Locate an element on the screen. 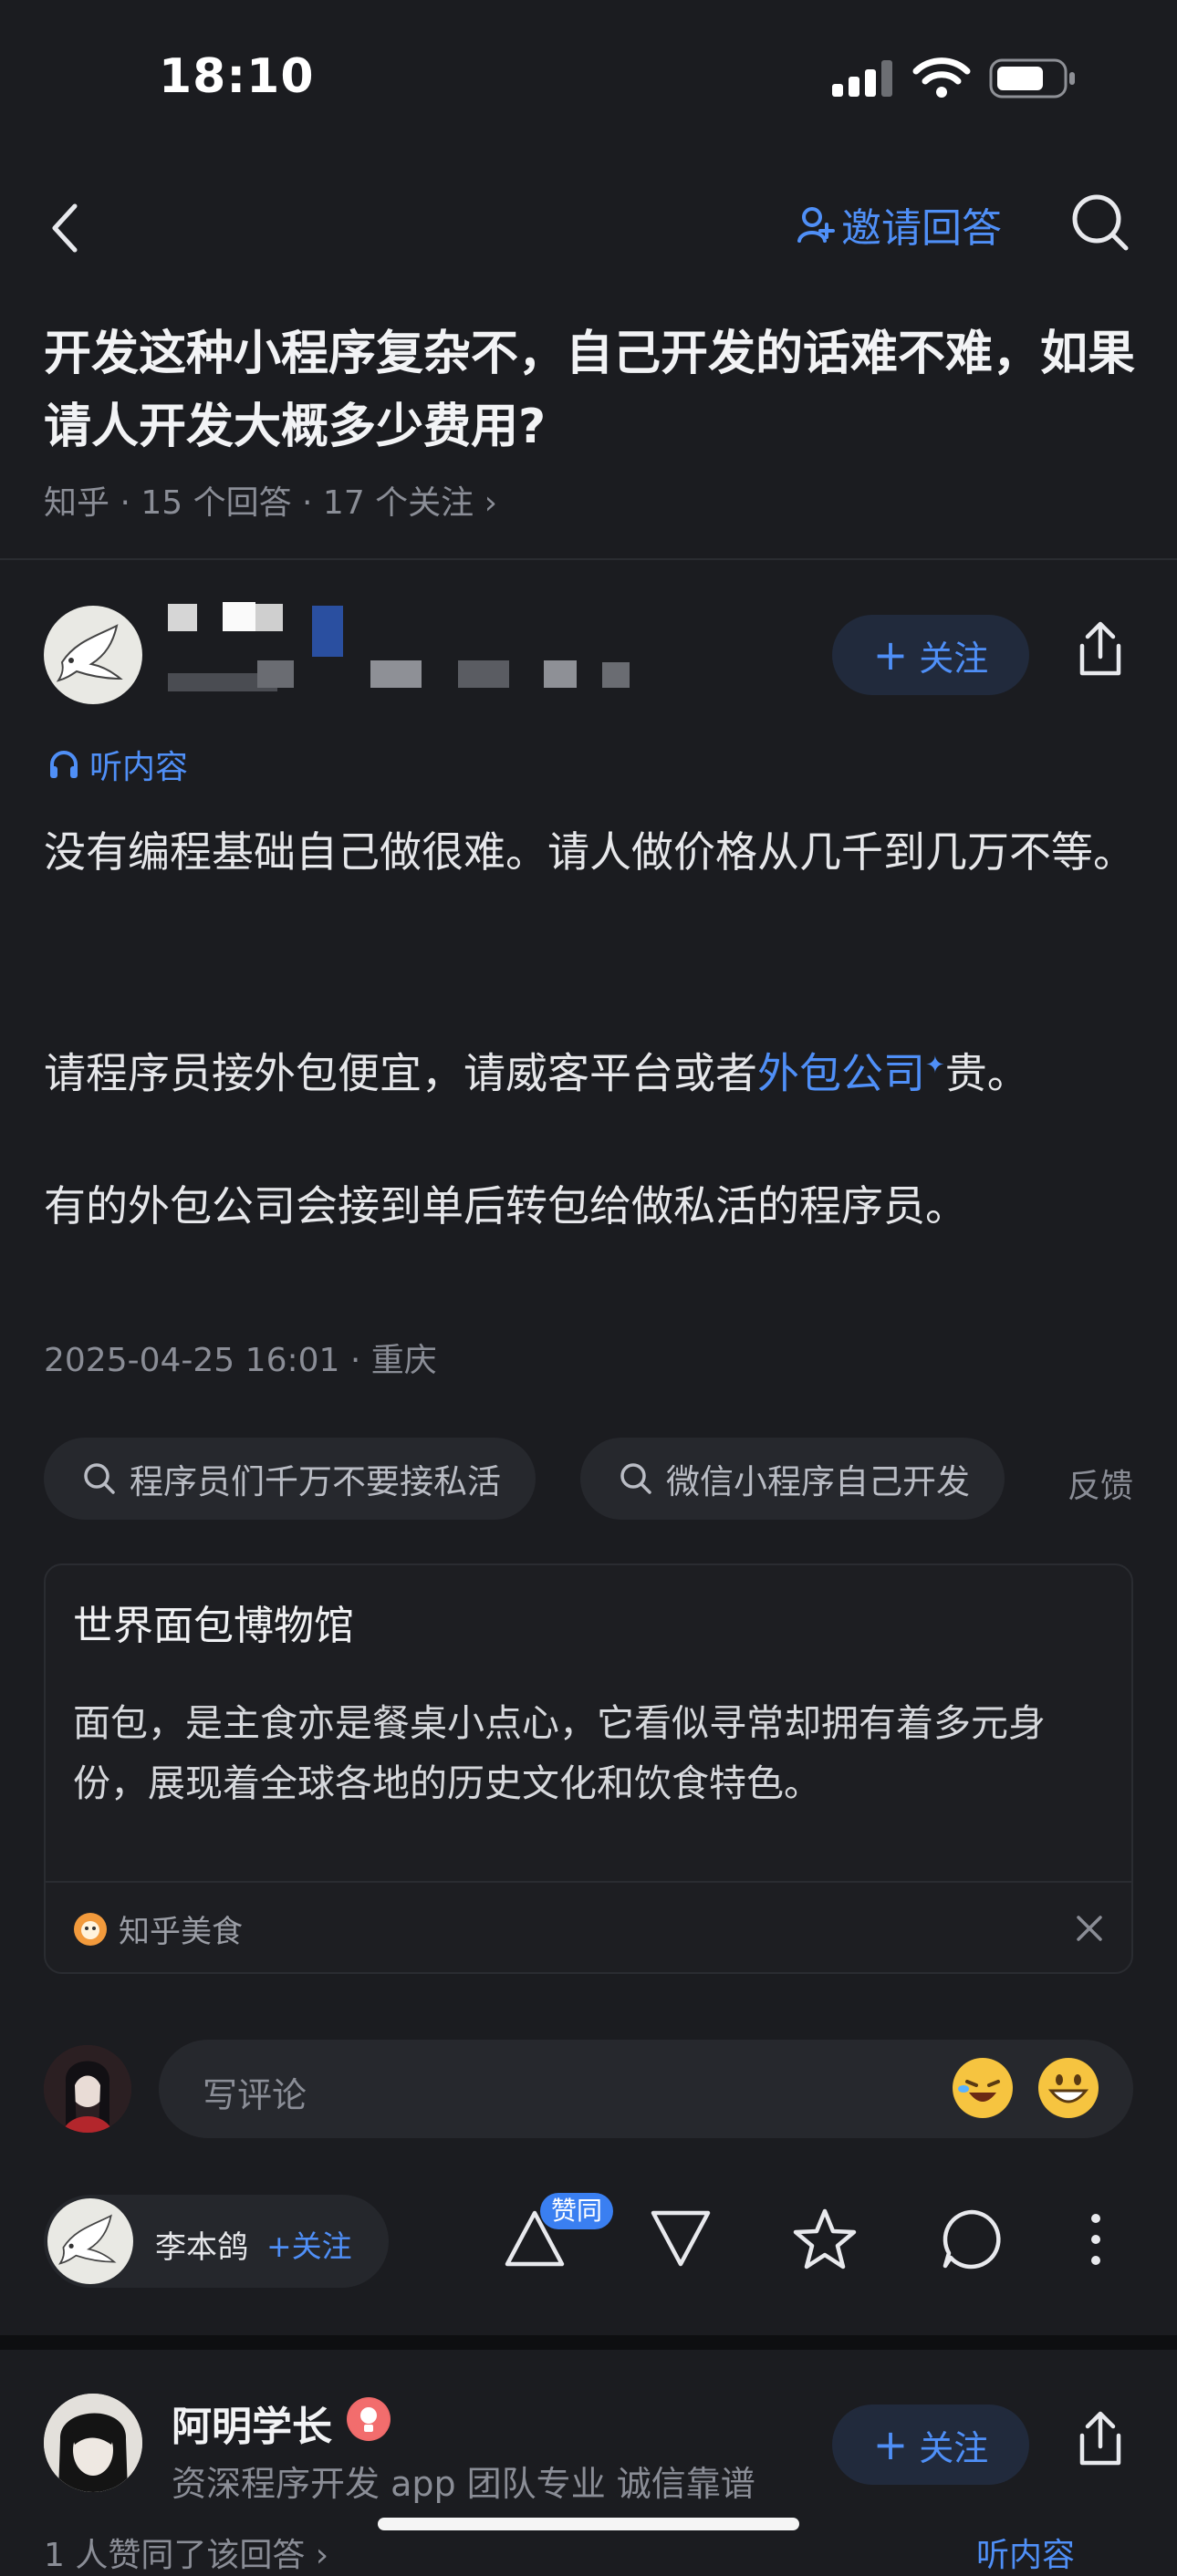 The height and width of the screenshot is (2576, 1177). wifi-icon is located at coordinates (942, 77).